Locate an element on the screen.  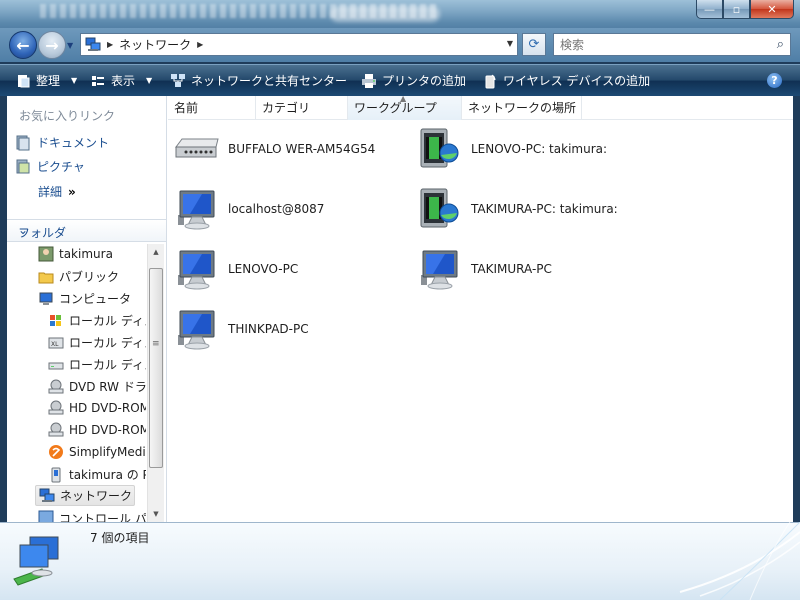
refresh-button: ⟳ is located at coordinates (534, 44).